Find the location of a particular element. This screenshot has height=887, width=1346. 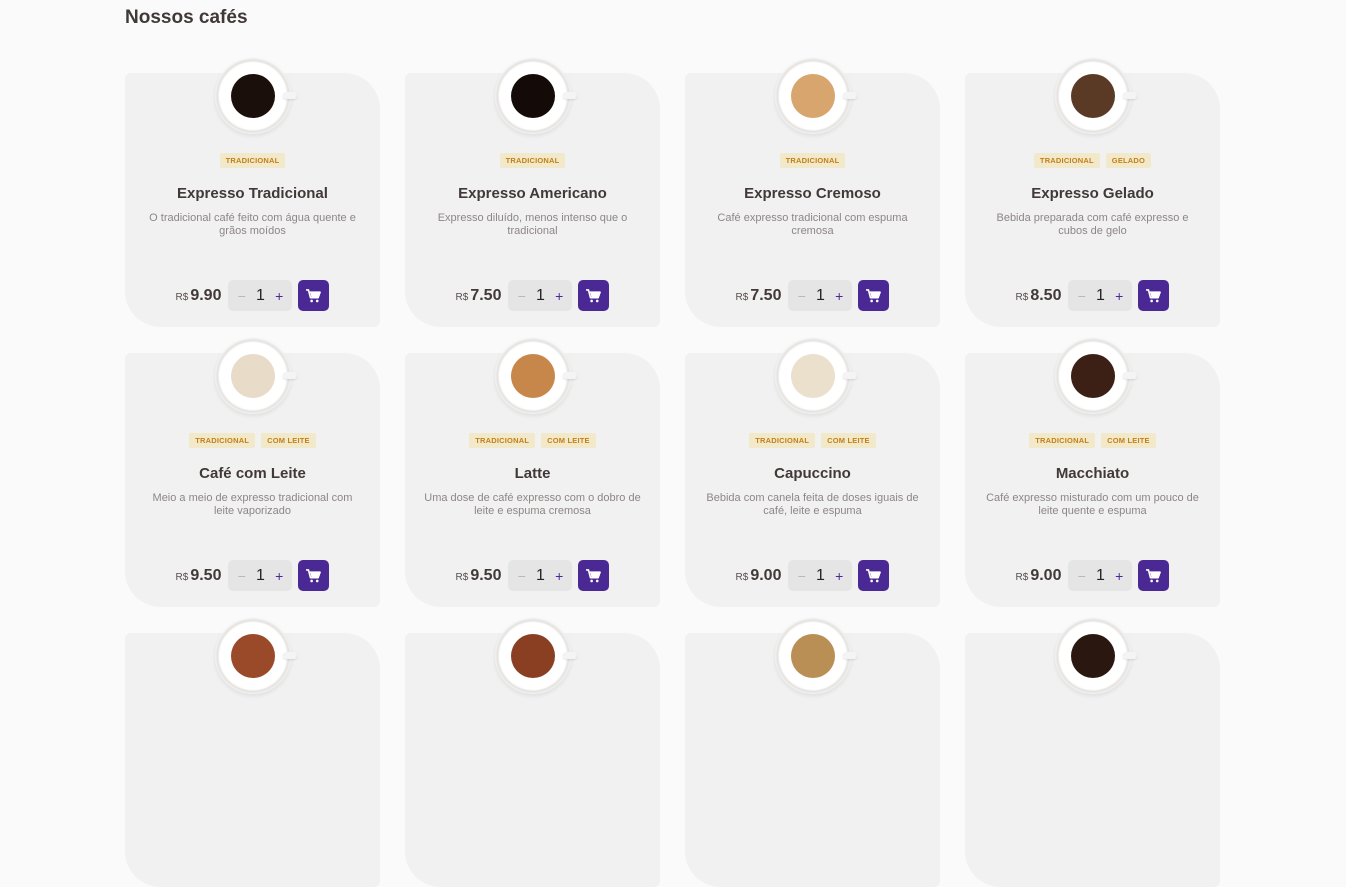

price-value: 9.90 is located at coordinates (206, 295).